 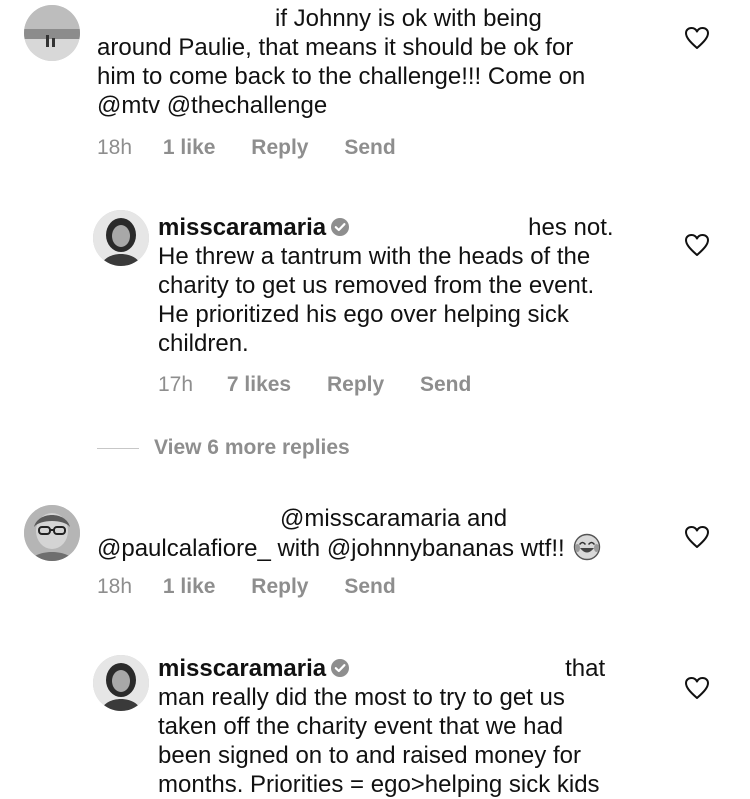 I want to click on comment-line: man really did the most to try to get us, so click(x=361, y=697).